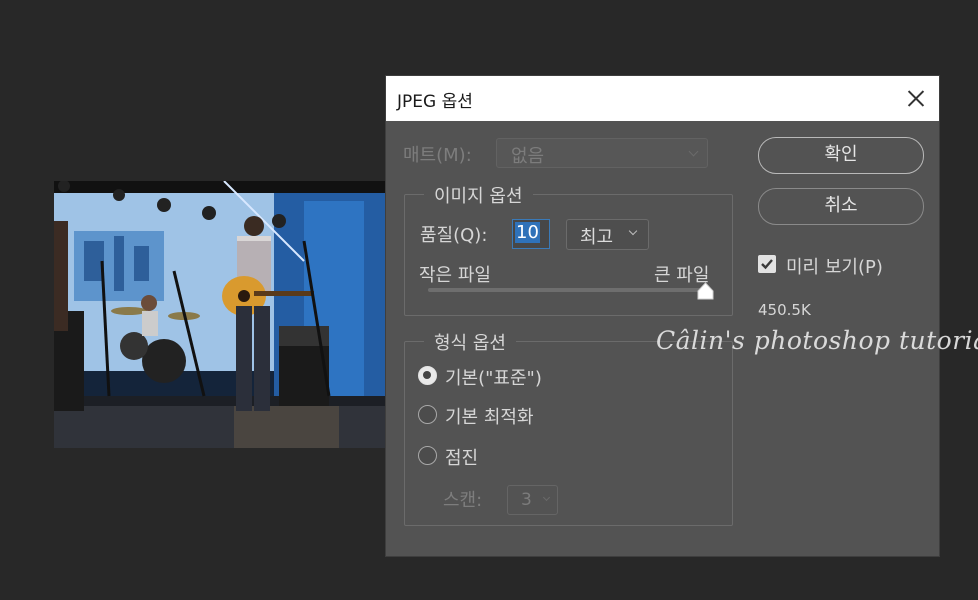  Describe the element at coordinates (841, 206) in the screenshot. I see `cancel-button: 취소` at that location.